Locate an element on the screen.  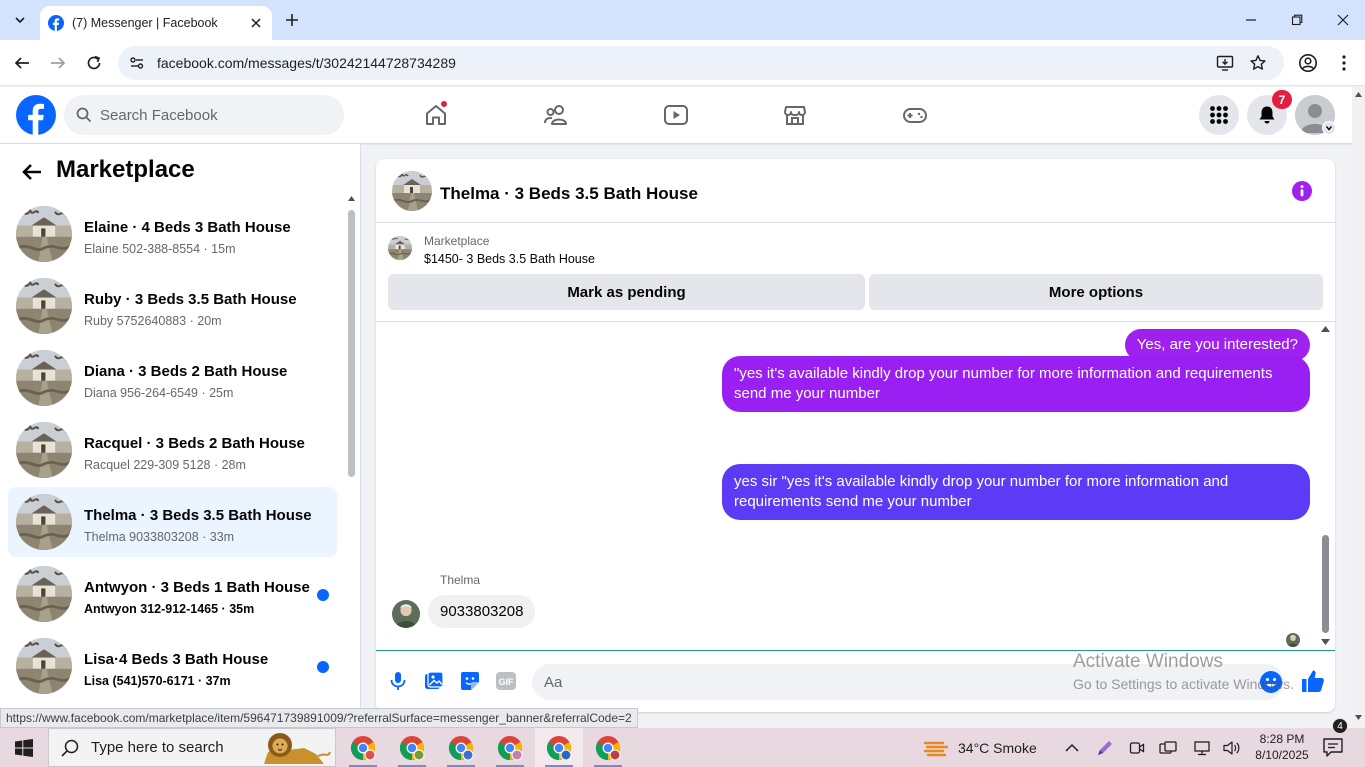
listing-label: Marketplace is located at coordinates (457, 241).